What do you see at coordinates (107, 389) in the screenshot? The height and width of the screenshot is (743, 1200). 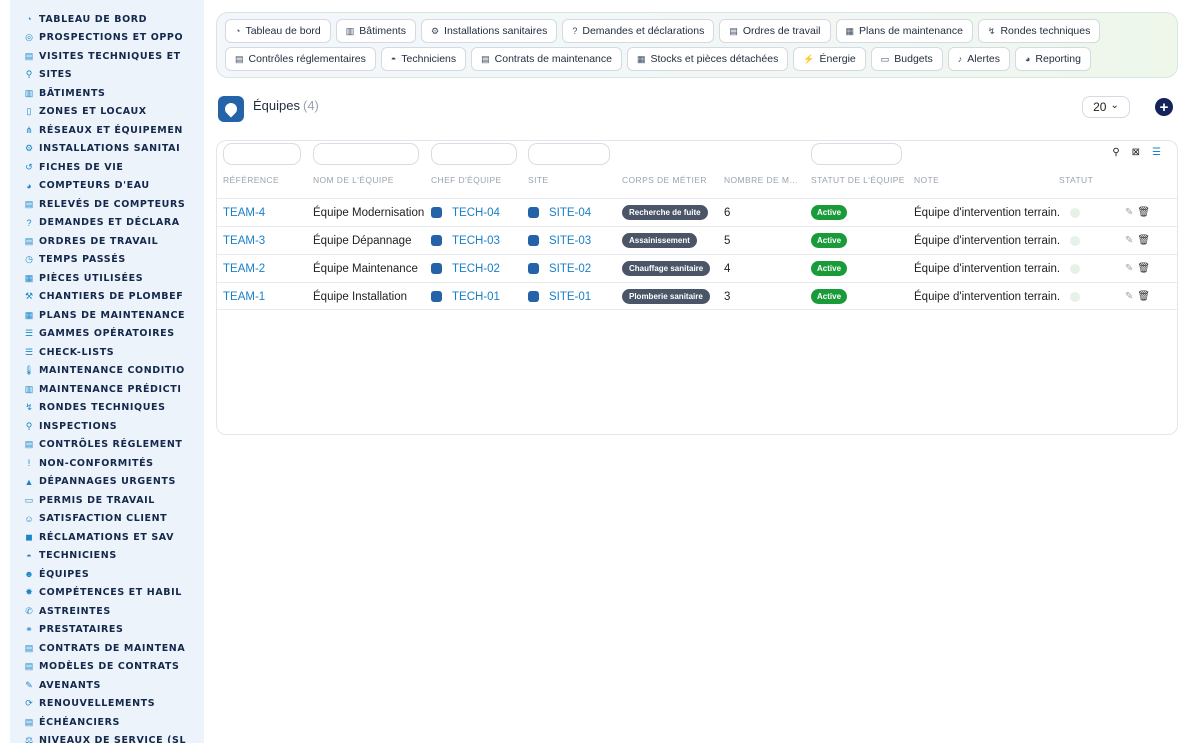 I see `sidebar-item-20: ▥ MAINTENANCE PRÉDICTI` at bounding box center [107, 389].